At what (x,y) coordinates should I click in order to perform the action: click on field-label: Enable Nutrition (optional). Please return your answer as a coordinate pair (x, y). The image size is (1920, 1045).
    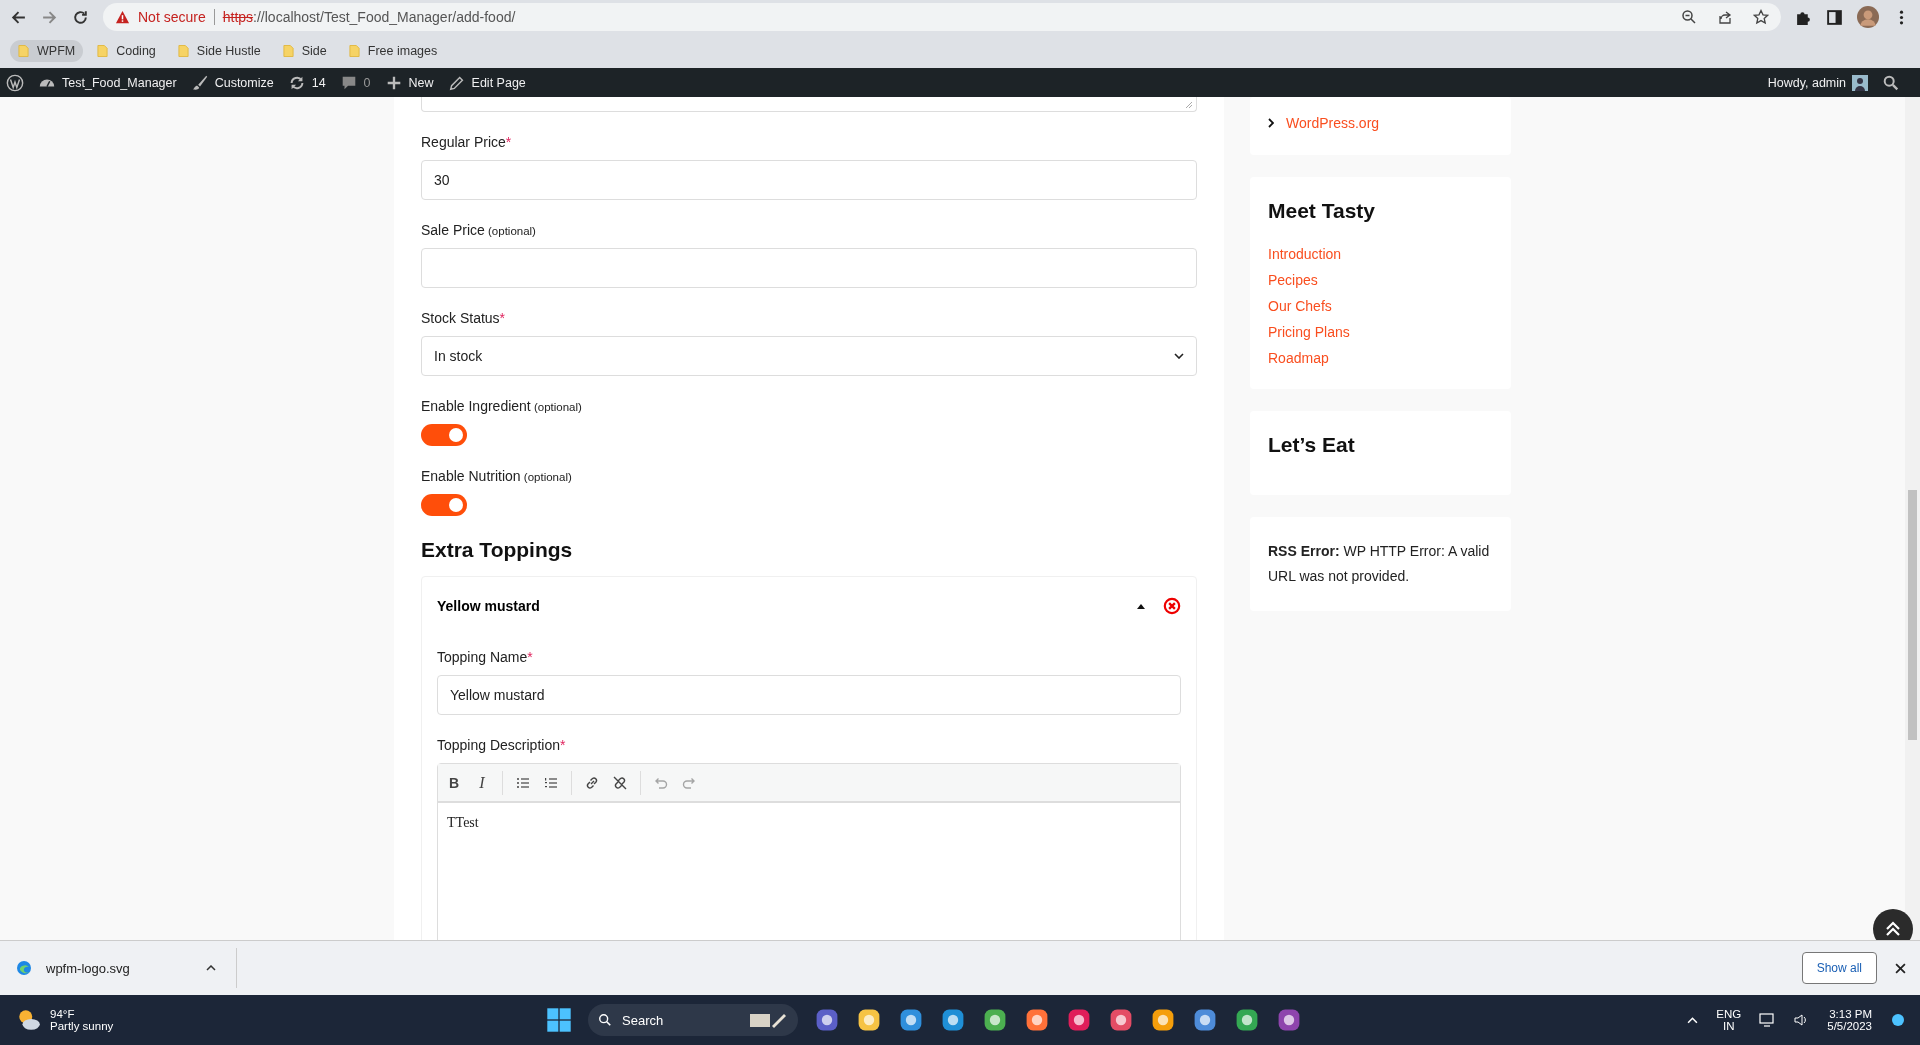
    Looking at the image, I should click on (497, 476).